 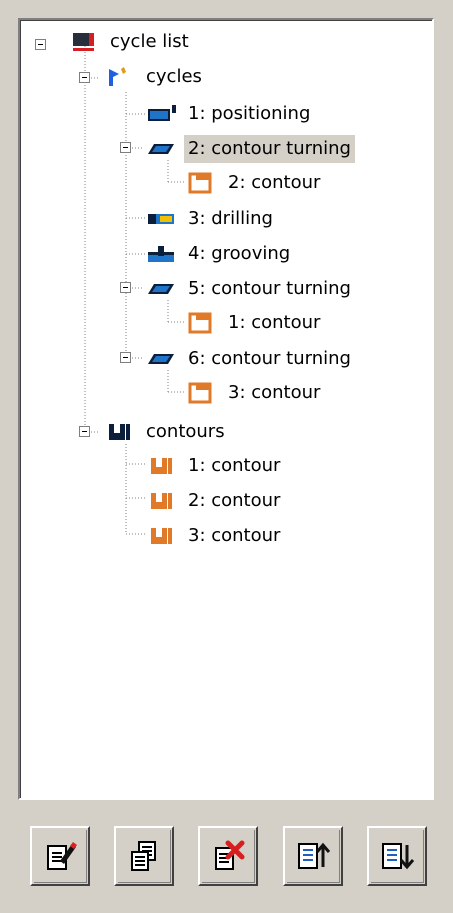 What do you see at coordinates (84, 42) in the screenshot?
I see `cycle-list-icon` at bounding box center [84, 42].